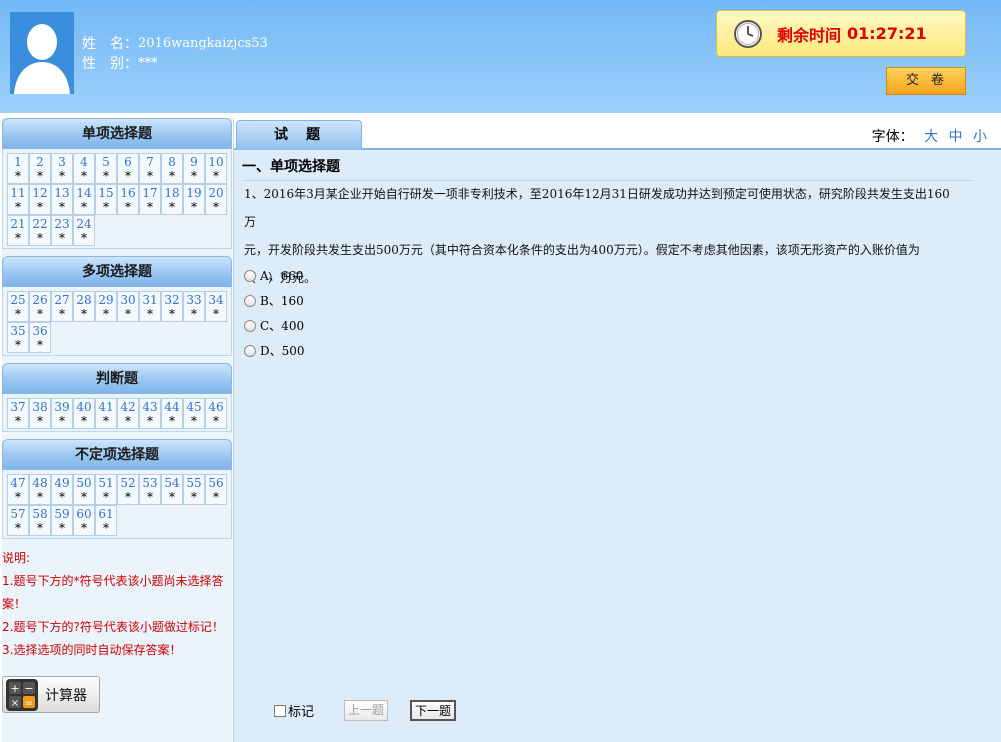 The width and height of the screenshot is (1001, 742). I want to click on question-number: 56, so click(216, 483).